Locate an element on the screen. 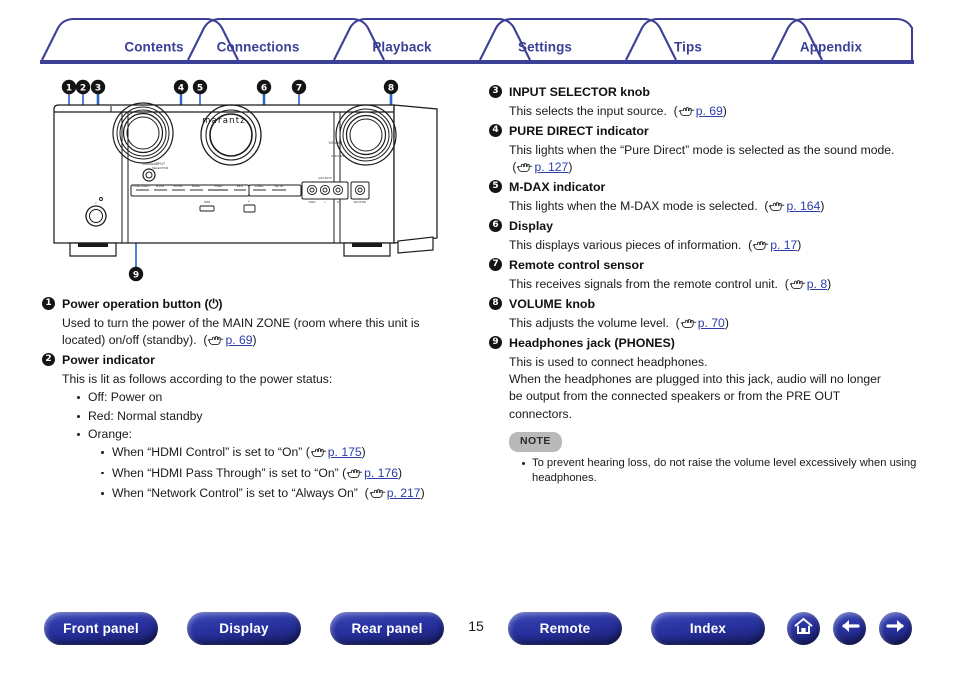  home-icon is located at coordinates (803, 628).